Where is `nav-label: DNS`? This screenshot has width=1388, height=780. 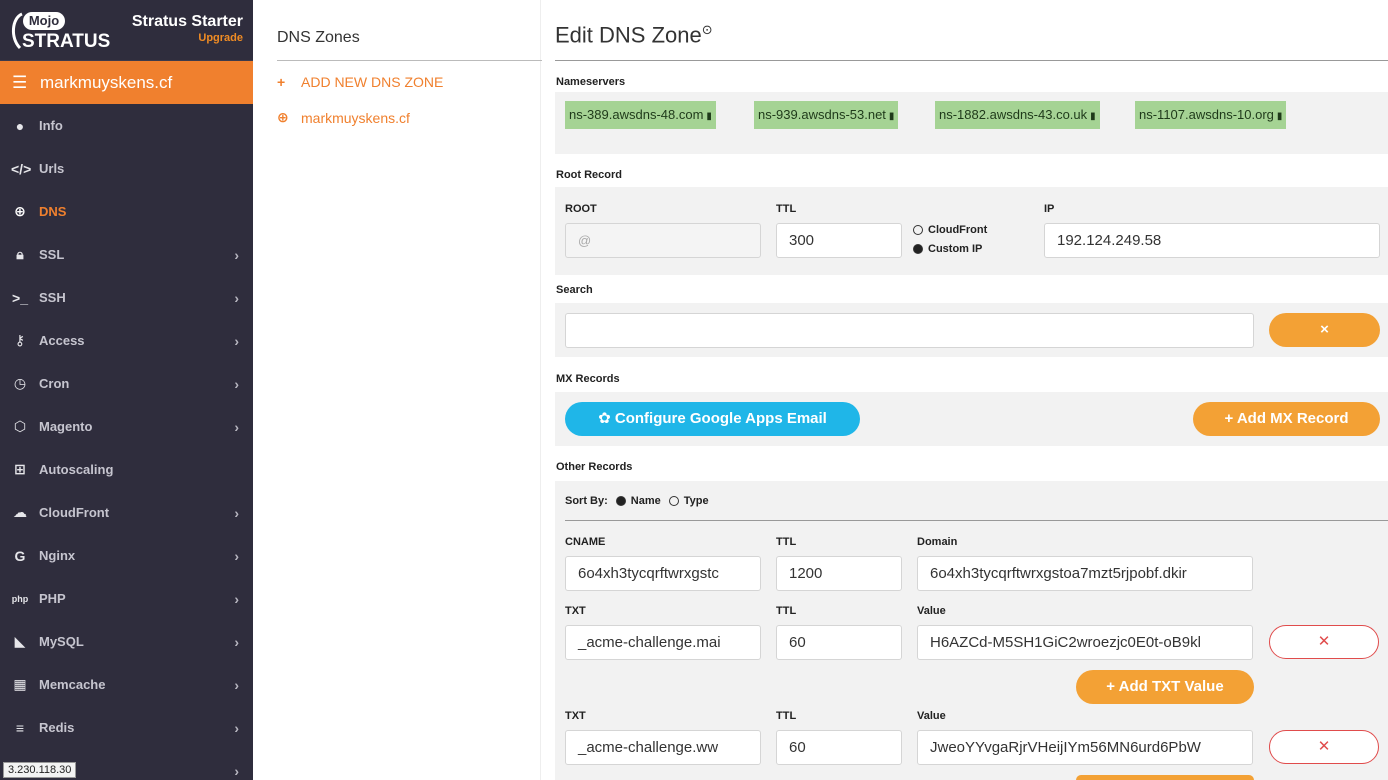
nav-label: DNS is located at coordinates (53, 211).